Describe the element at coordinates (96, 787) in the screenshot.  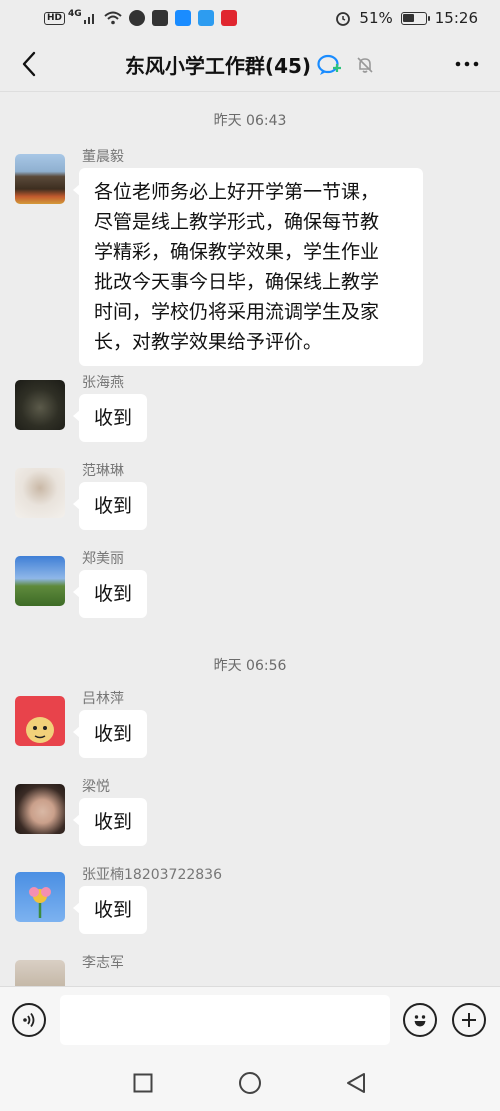
I see `sender-name: 梁悦` at that location.